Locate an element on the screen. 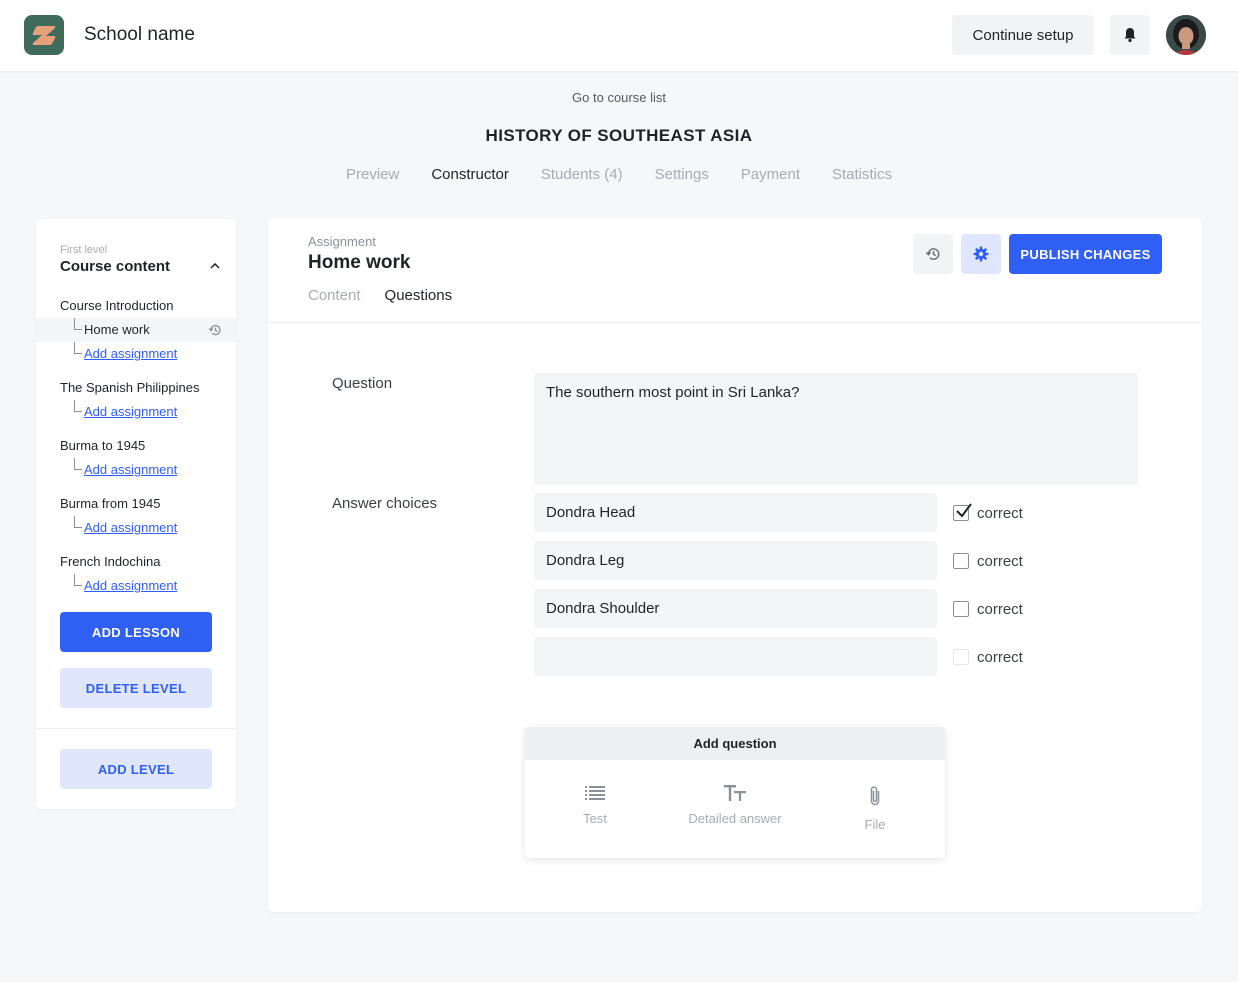  settings-button is located at coordinates (981, 254).